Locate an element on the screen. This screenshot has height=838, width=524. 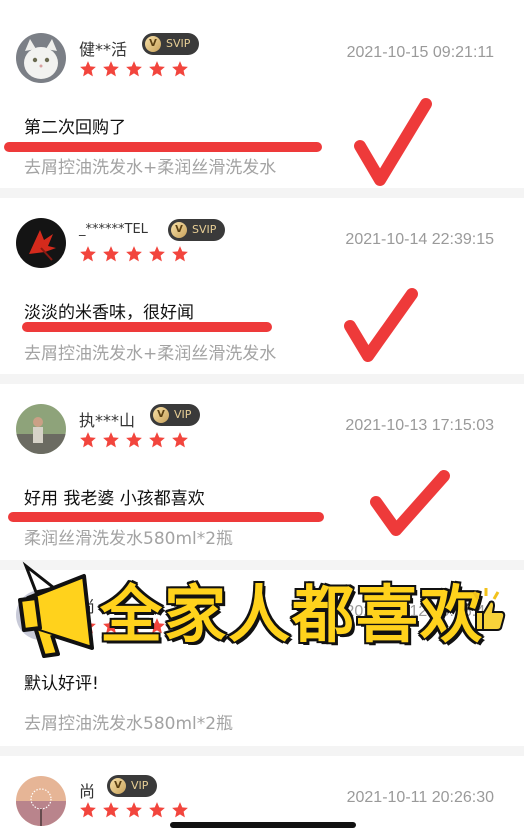
megaphone-icon is located at coordinates (56, 609).